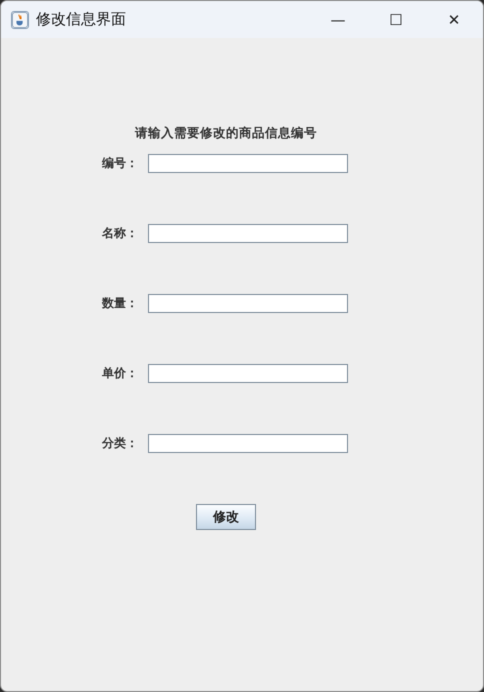  What do you see at coordinates (338, 19) in the screenshot?
I see `minimize-button: —` at bounding box center [338, 19].